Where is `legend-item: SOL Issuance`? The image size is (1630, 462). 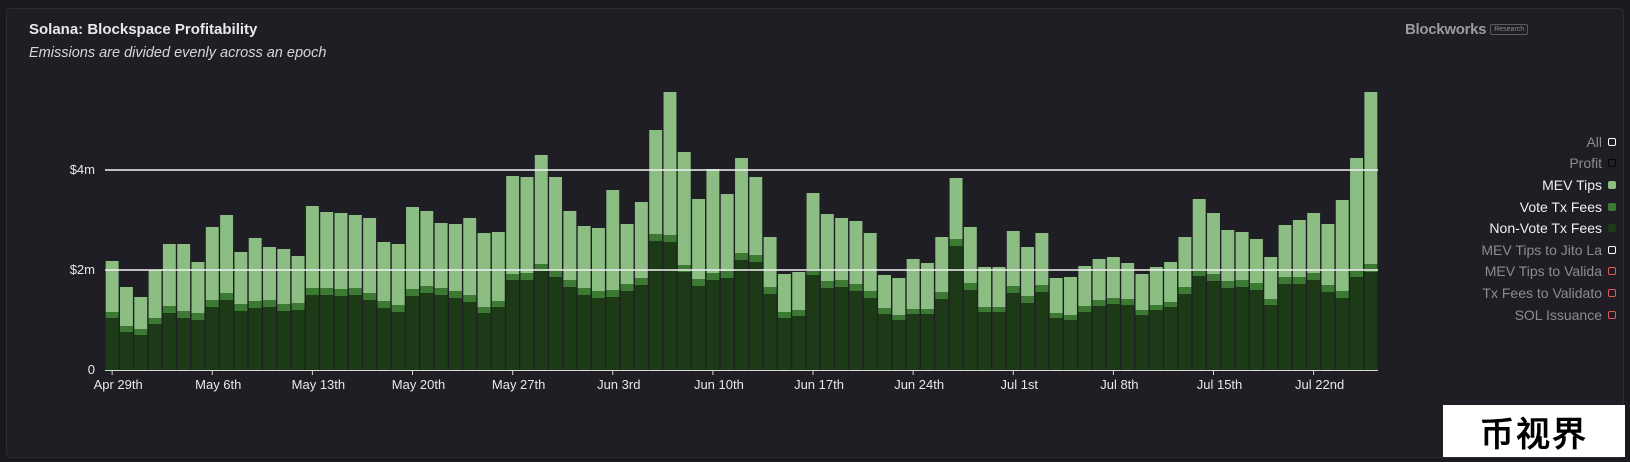
legend-item: SOL Issuance is located at coordinates (1521, 315).